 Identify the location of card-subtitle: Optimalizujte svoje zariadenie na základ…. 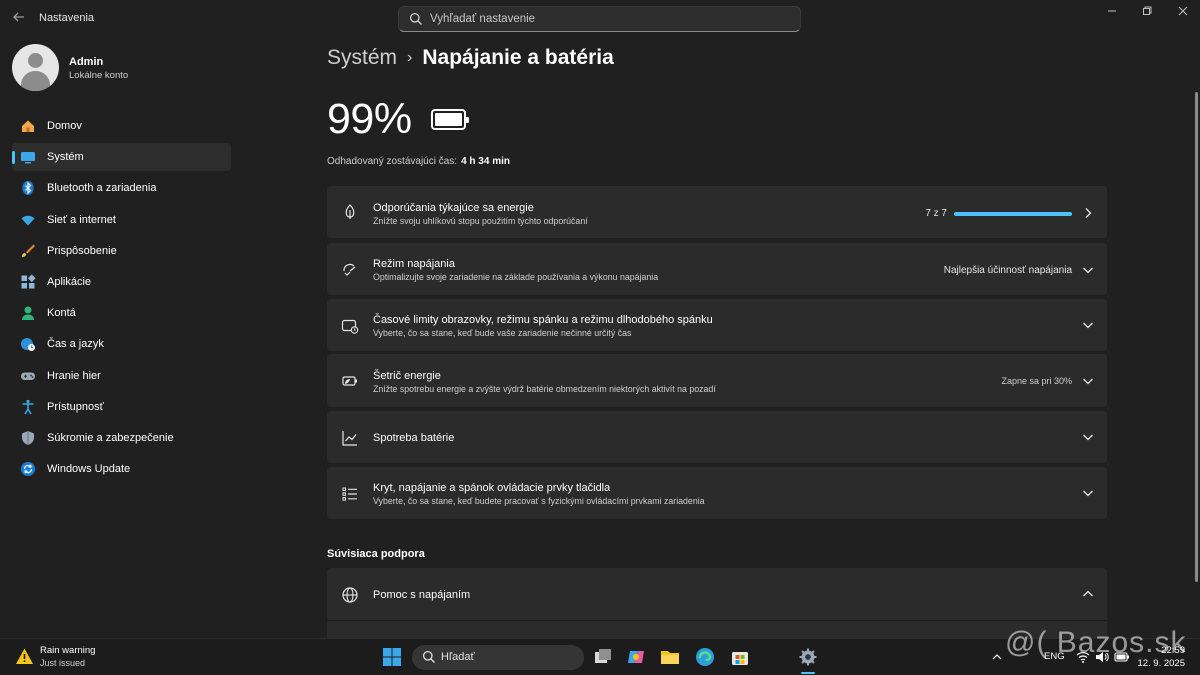
(516, 277).